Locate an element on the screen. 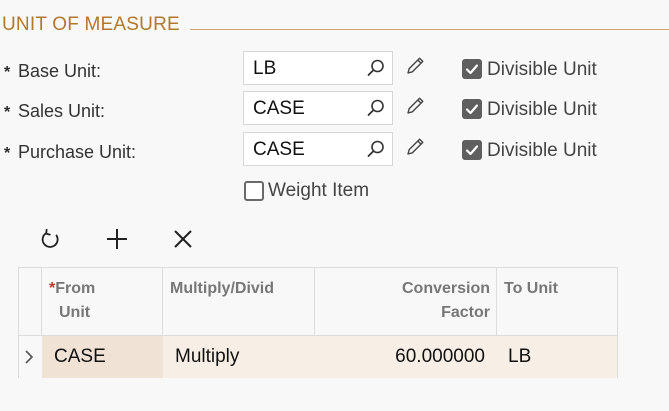 Image resolution: width=669 pixels, height=411 pixels. column-header-to-unit: To Unit is located at coordinates (557, 302).